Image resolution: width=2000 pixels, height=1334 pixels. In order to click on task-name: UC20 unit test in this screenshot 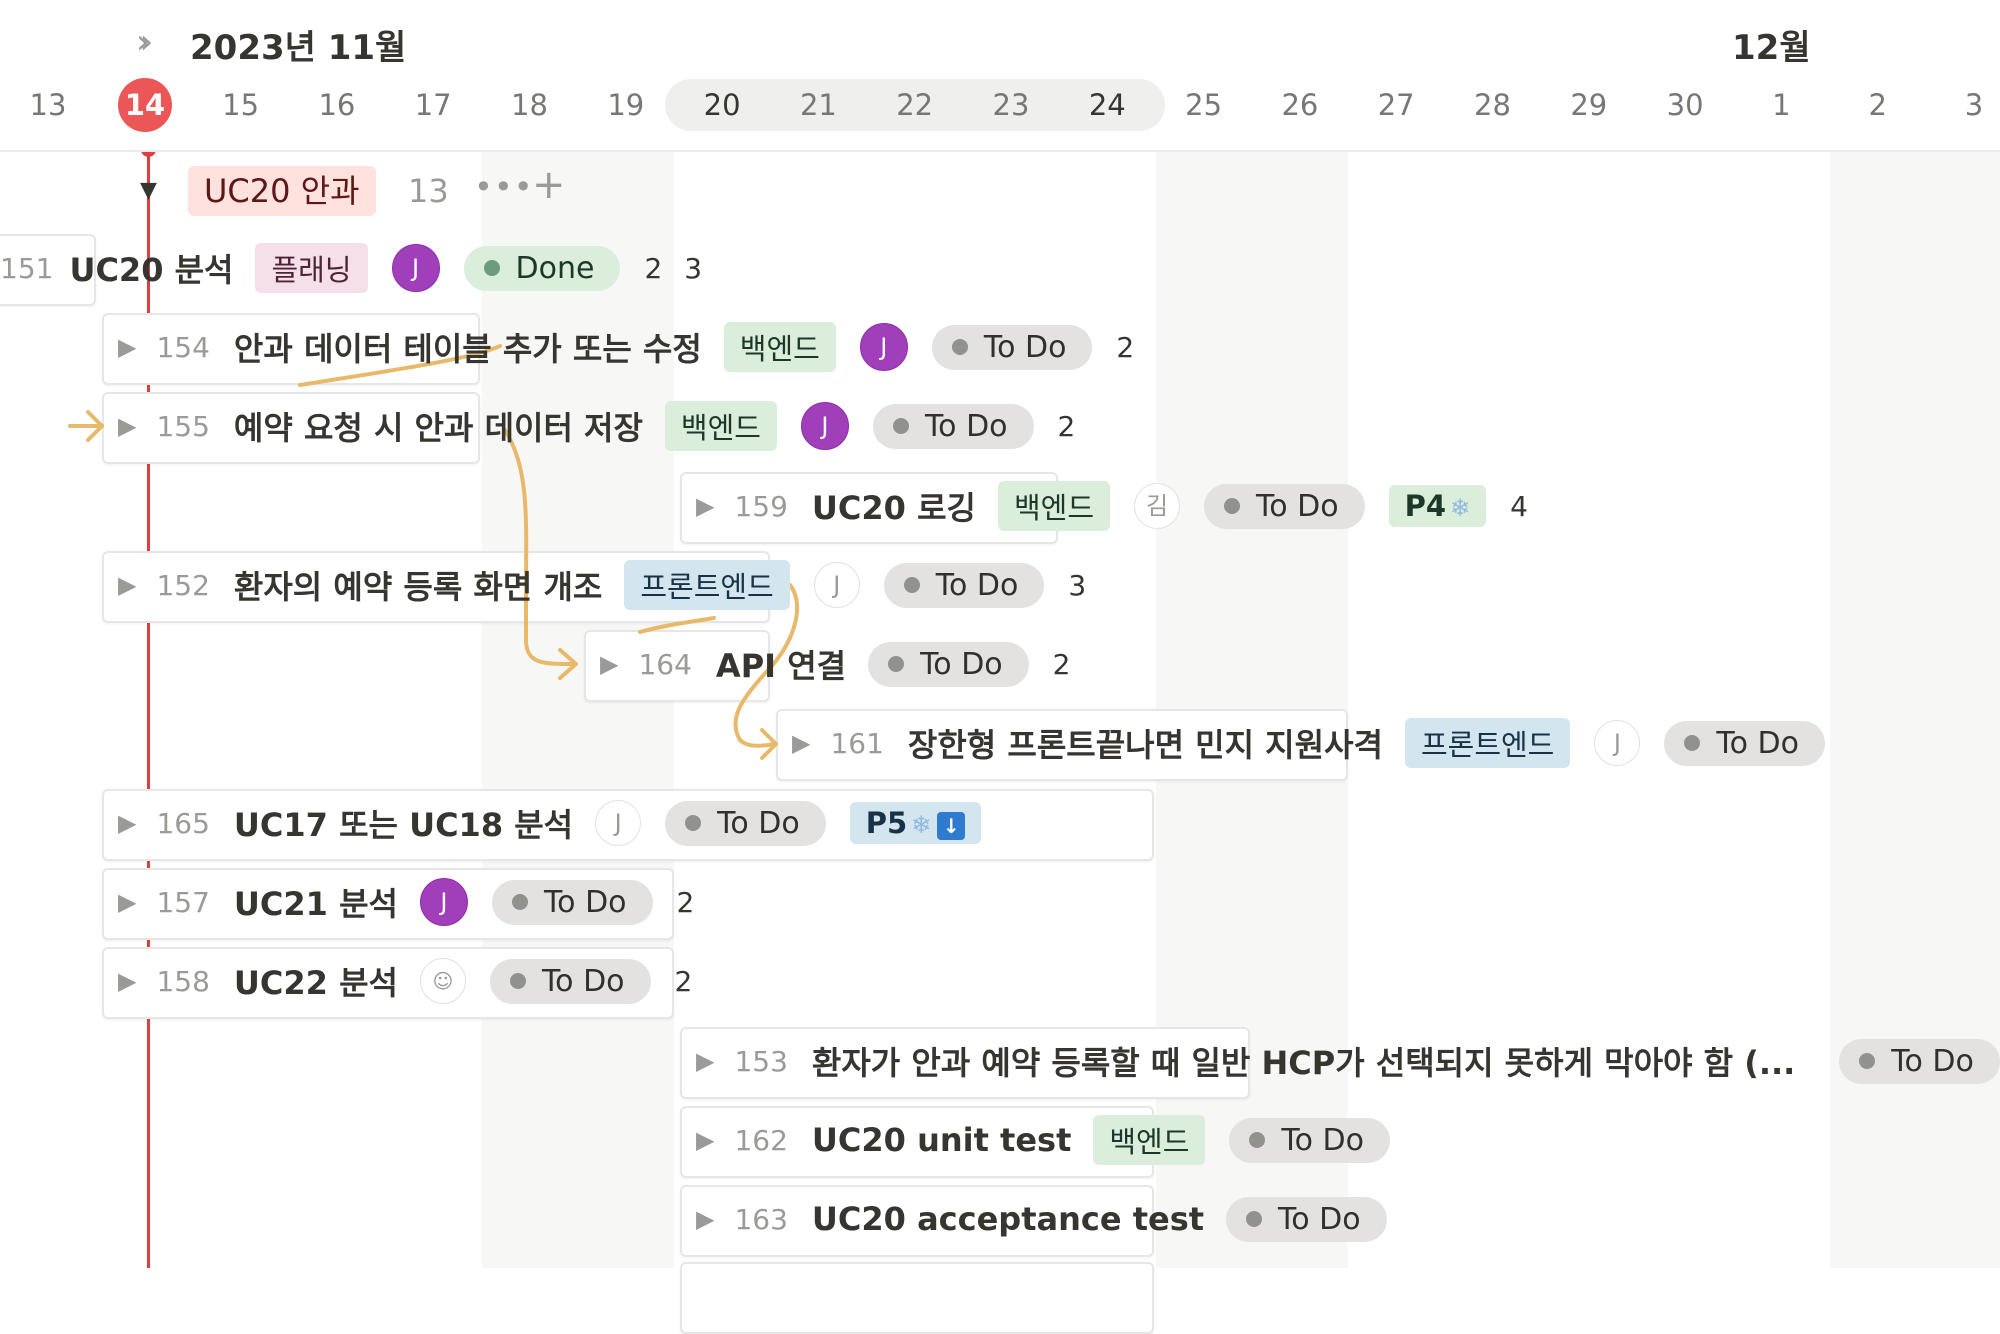, I will do `click(941, 1140)`.